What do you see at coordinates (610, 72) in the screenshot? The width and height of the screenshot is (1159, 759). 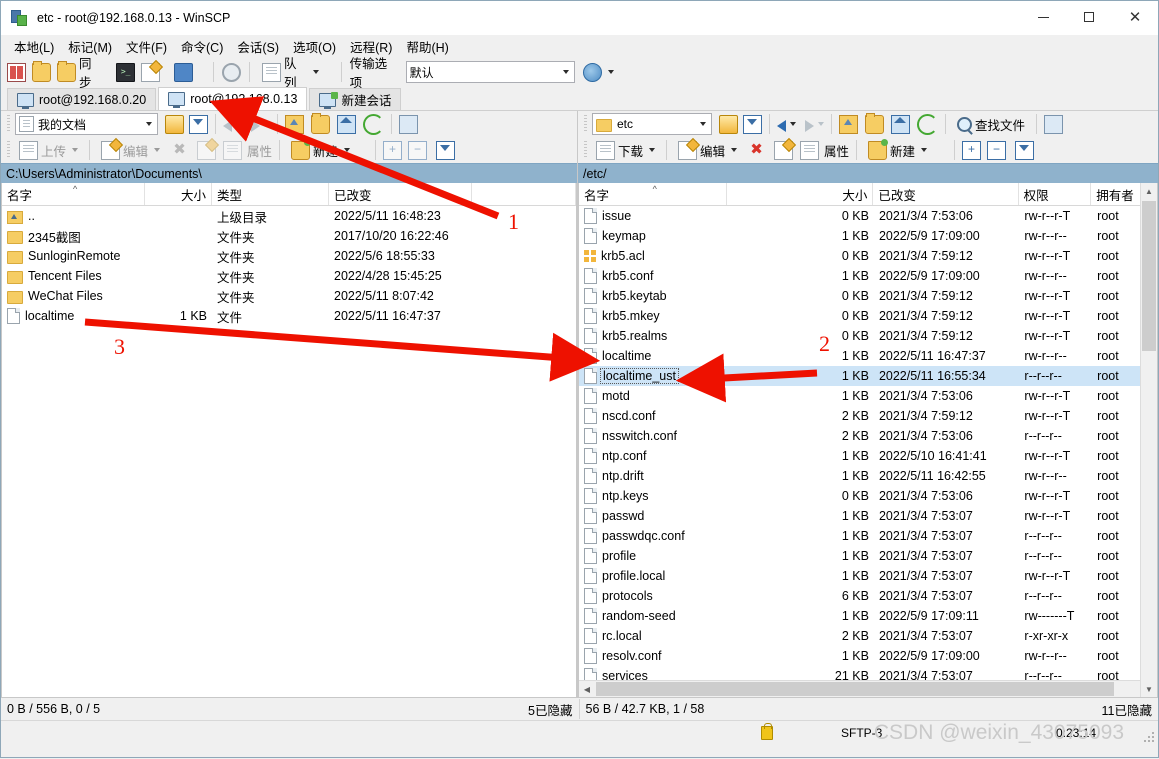 I see `transfer-settings-caret` at bounding box center [610, 72].